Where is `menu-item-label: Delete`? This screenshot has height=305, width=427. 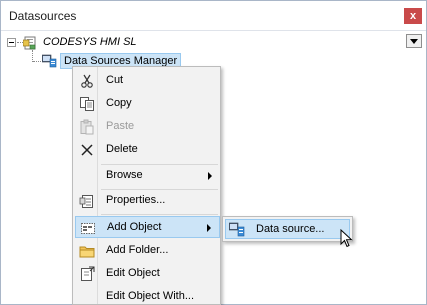
menu-item-label: Delete is located at coordinates (122, 149).